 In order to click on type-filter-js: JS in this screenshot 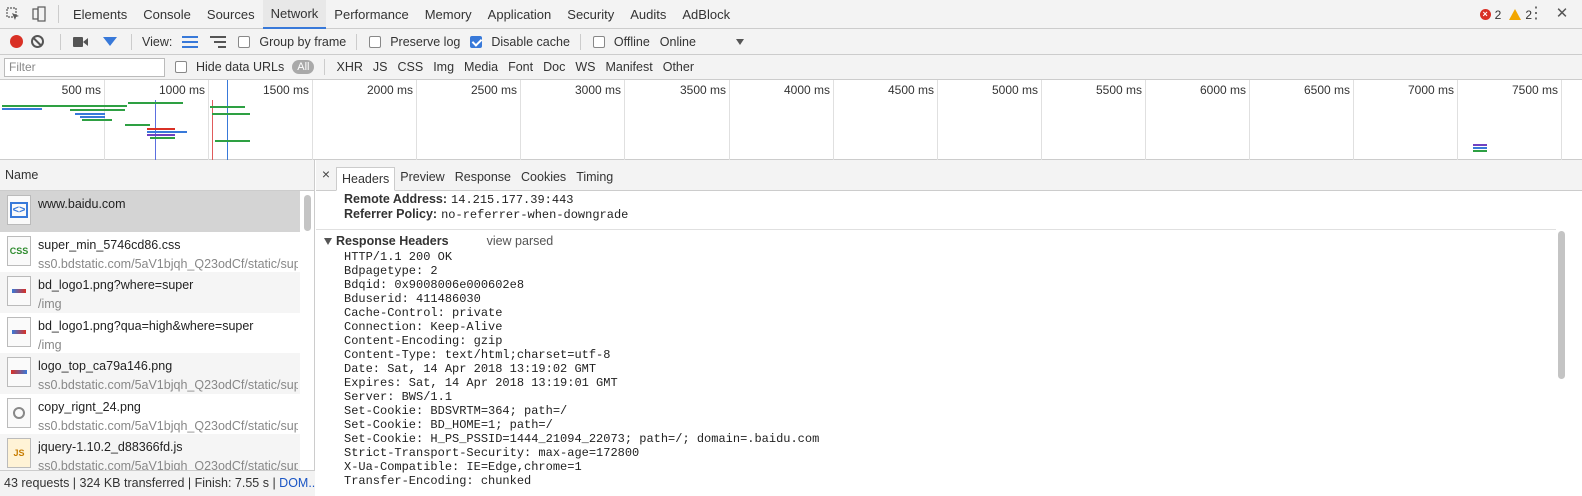, I will do `click(380, 67)`.